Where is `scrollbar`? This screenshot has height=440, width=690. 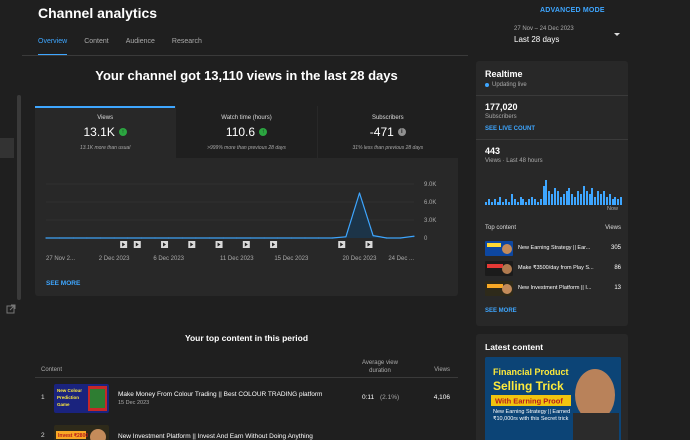 scrollbar is located at coordinates (19, 197).